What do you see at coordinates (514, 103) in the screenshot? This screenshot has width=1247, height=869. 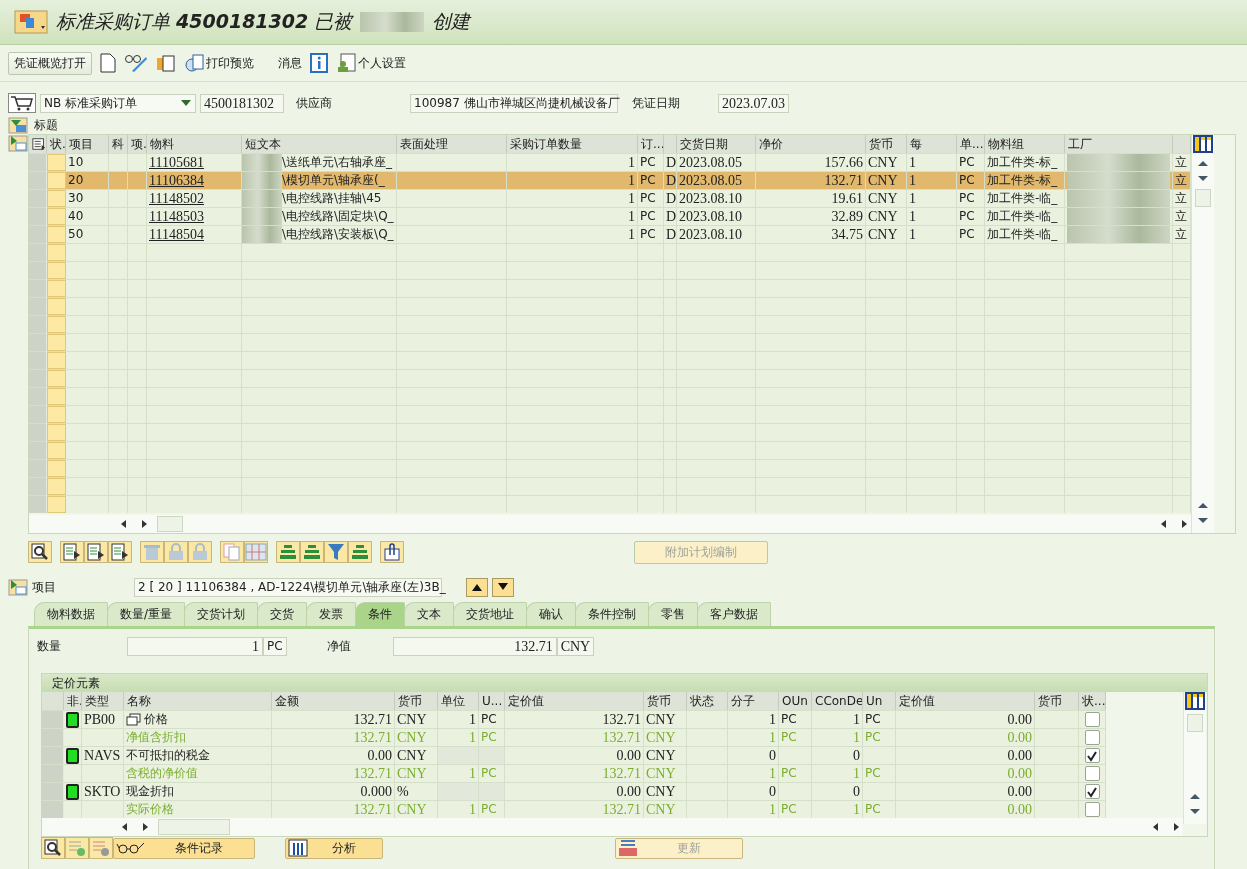 I see `vendor-field: 100987 佛山市禅城区尚捷机械设备厂` at bounding box center [514, 103].